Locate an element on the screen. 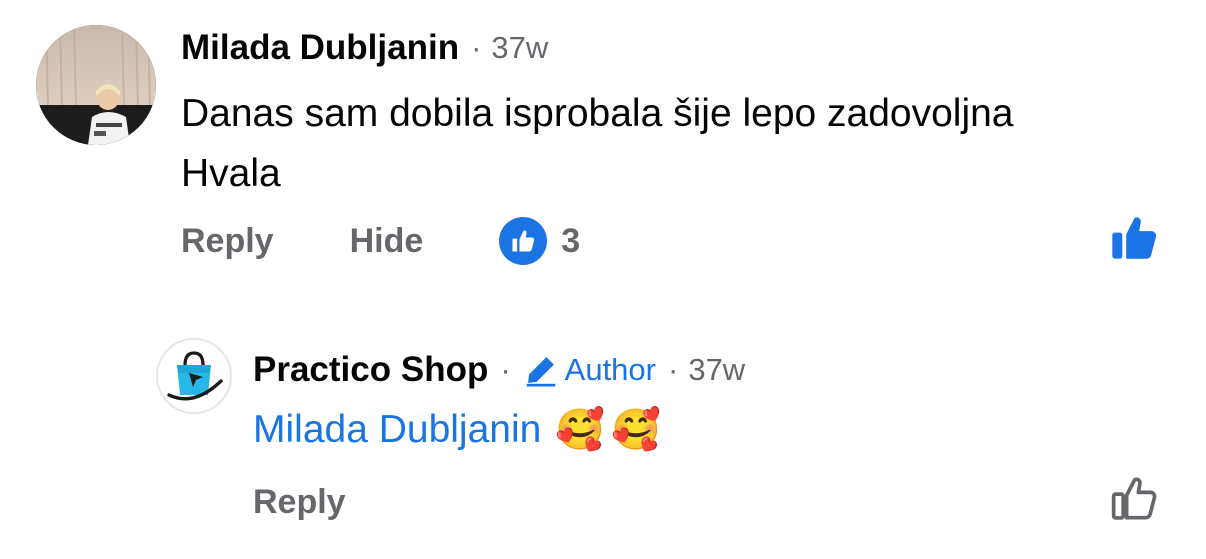  reply-author-name: Practico Shop is located at coordinates (370, 370).